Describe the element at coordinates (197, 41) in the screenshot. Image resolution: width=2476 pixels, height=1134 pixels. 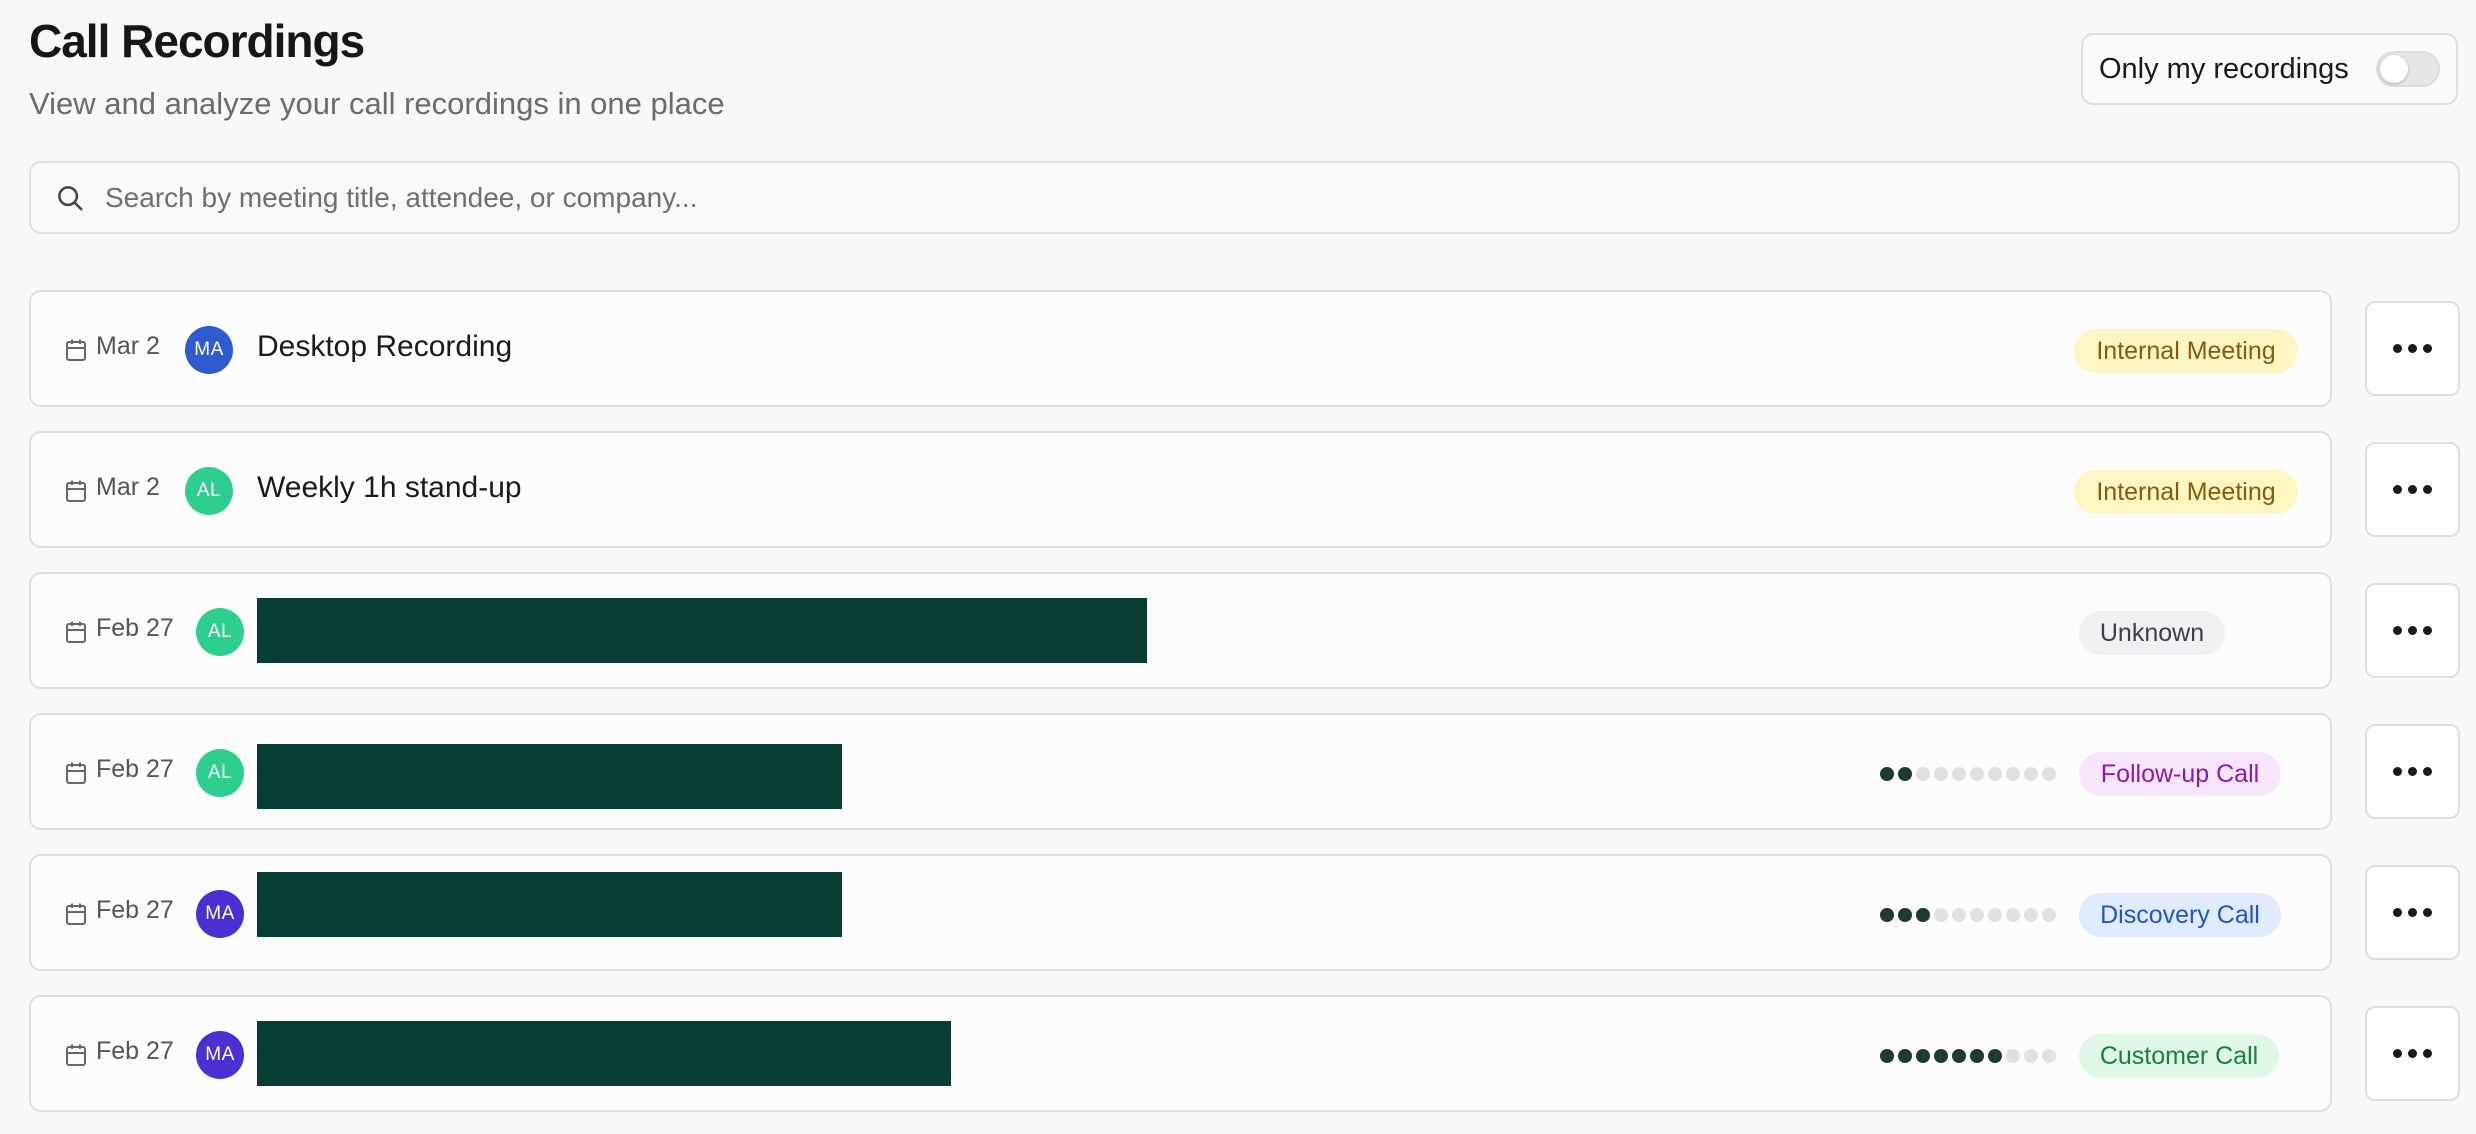
I see `page-title: Call Recordings` at that location.